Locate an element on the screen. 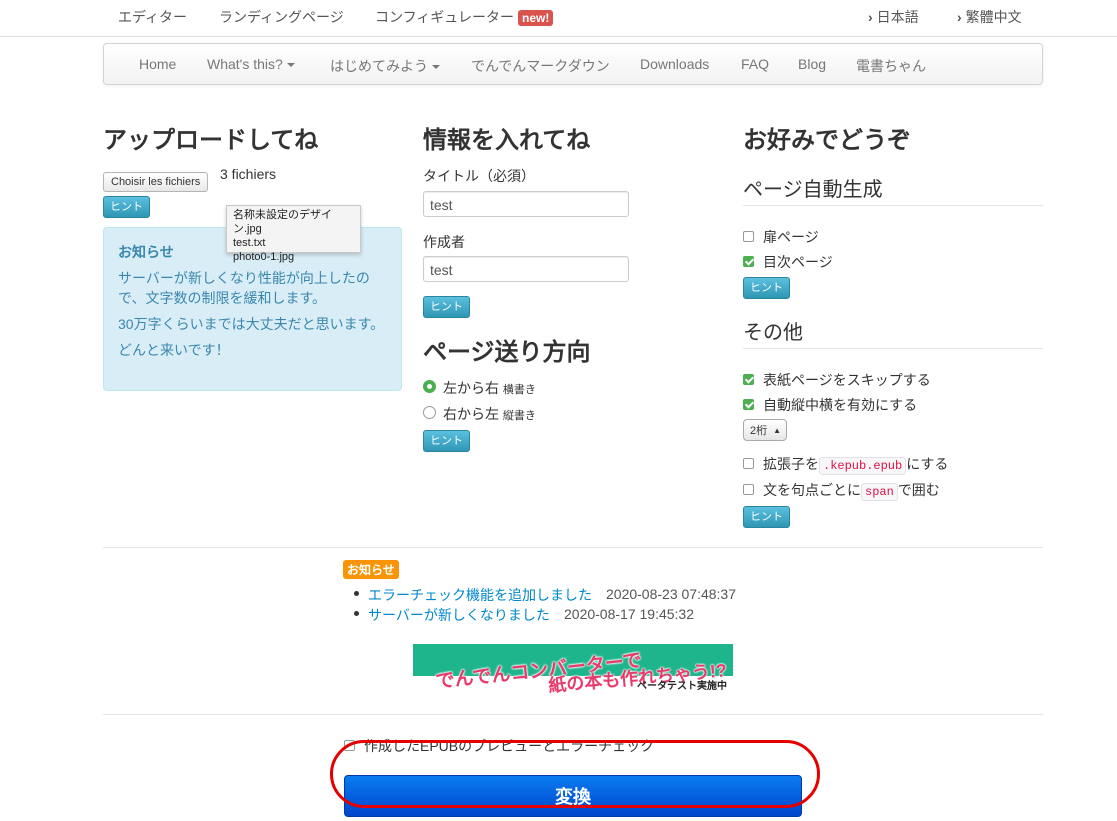 The image size is (1117, 821). notice-line: 30万字くらいまでは大丈夫だと思います。 is located at coordinates (251, 324).